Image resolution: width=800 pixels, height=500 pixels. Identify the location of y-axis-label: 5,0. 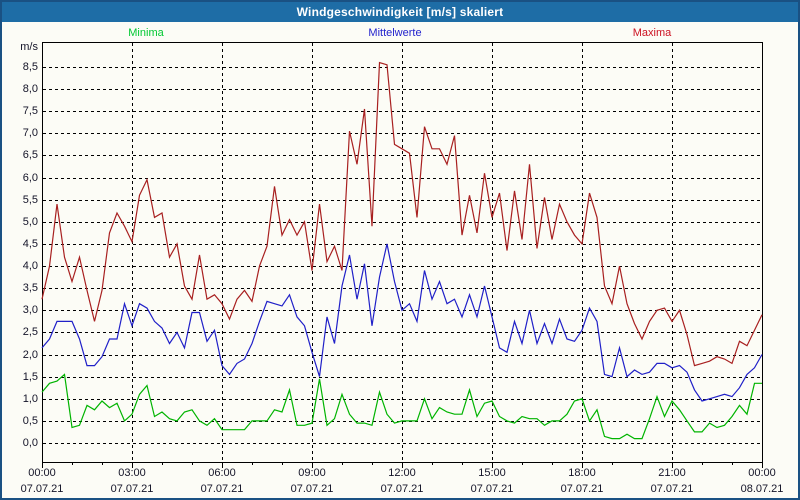
(30, 221).